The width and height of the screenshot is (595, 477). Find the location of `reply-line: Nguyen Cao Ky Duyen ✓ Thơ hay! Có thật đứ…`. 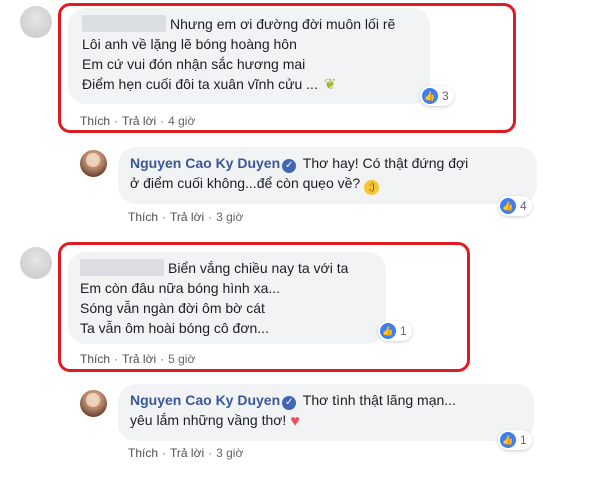

reply-line: Nguyen Cao Ky Duyen ✓ Thơ hay! Có thật đứ… is located at coordinates (299, 164).